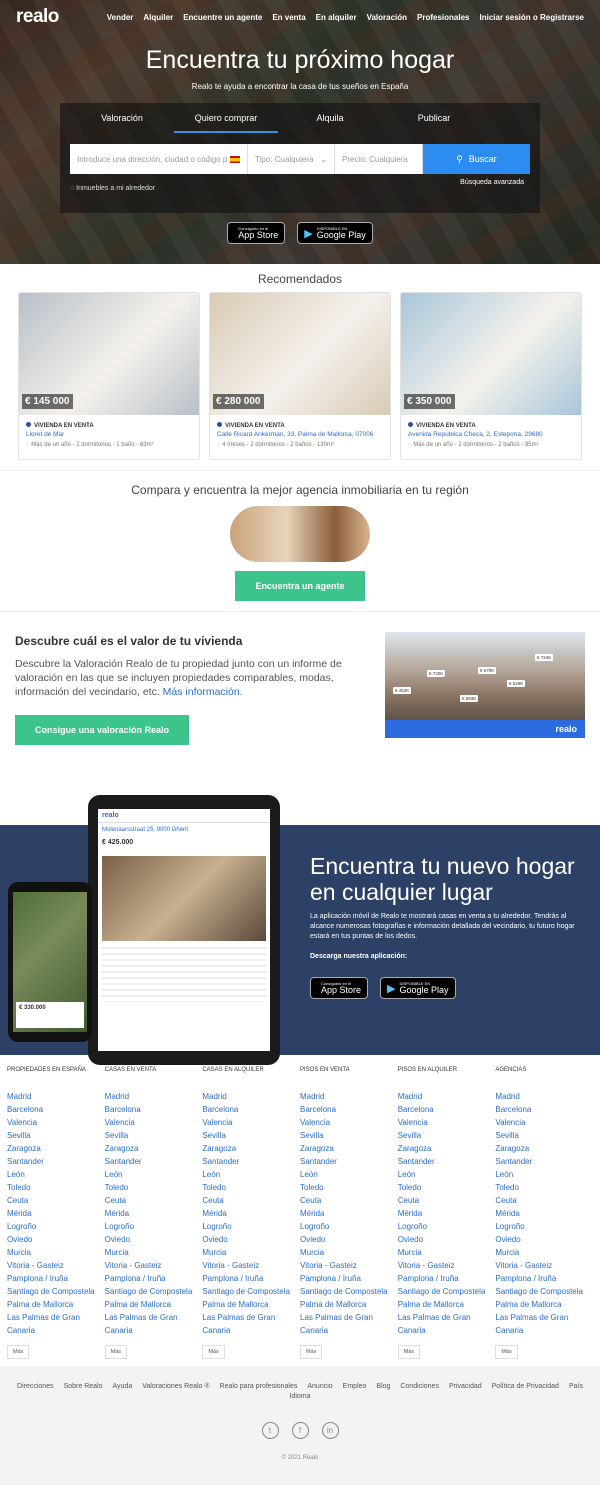  What do you see at coordinates (288, 17) in the screenshot?
I see `nav-link: En venta` at bounding box center [288, 17].